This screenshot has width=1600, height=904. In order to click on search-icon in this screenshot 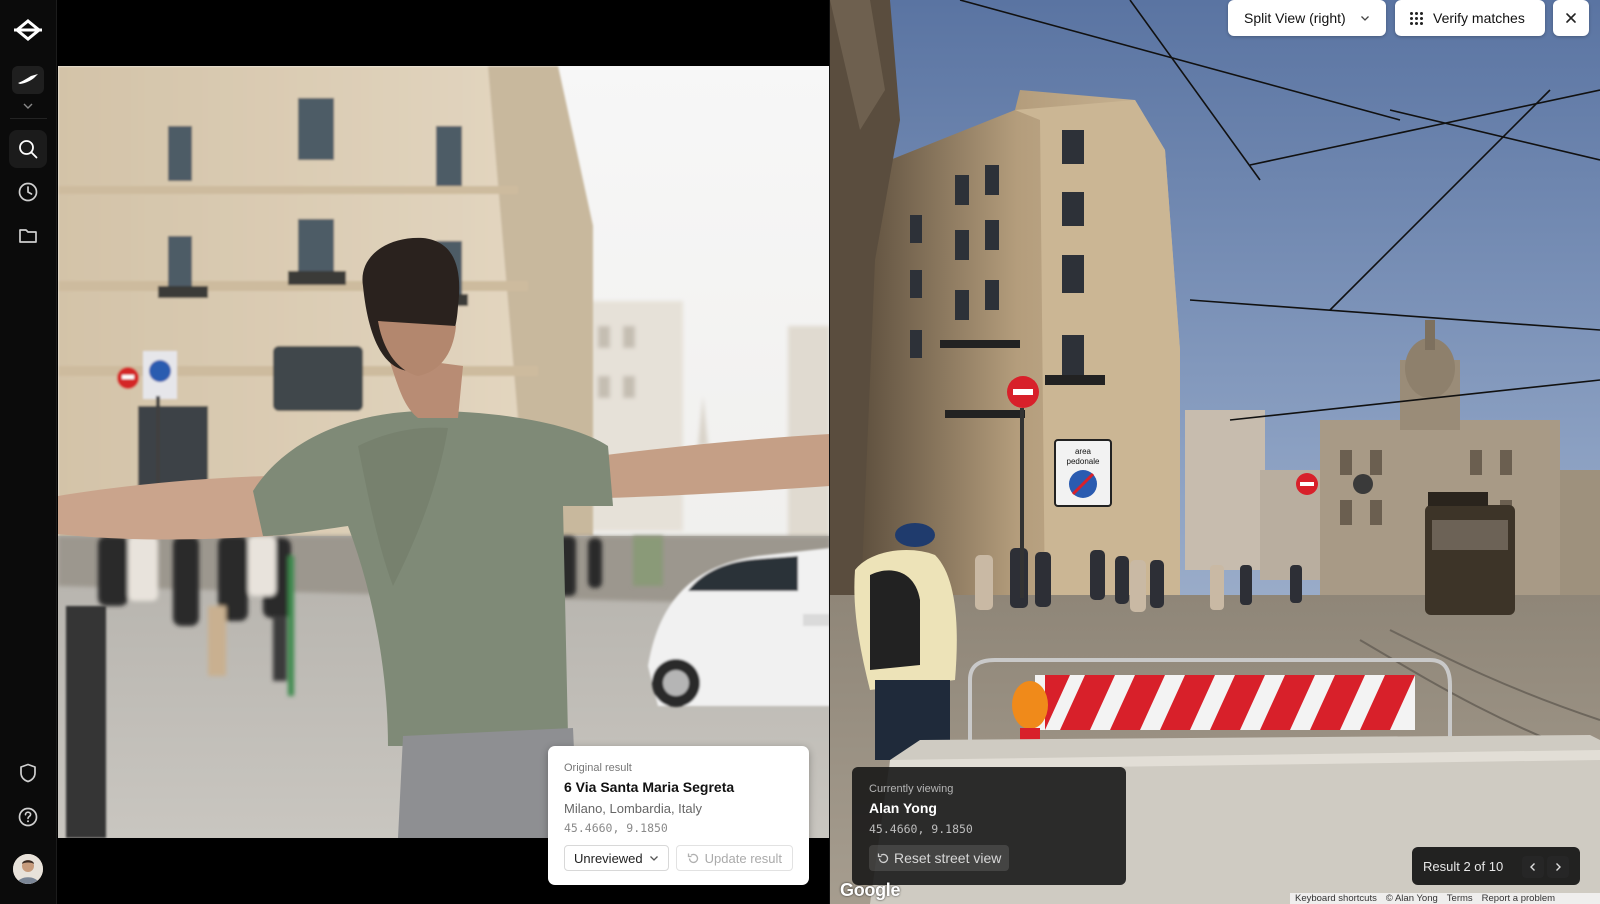, I will do `click(28, 149)`.